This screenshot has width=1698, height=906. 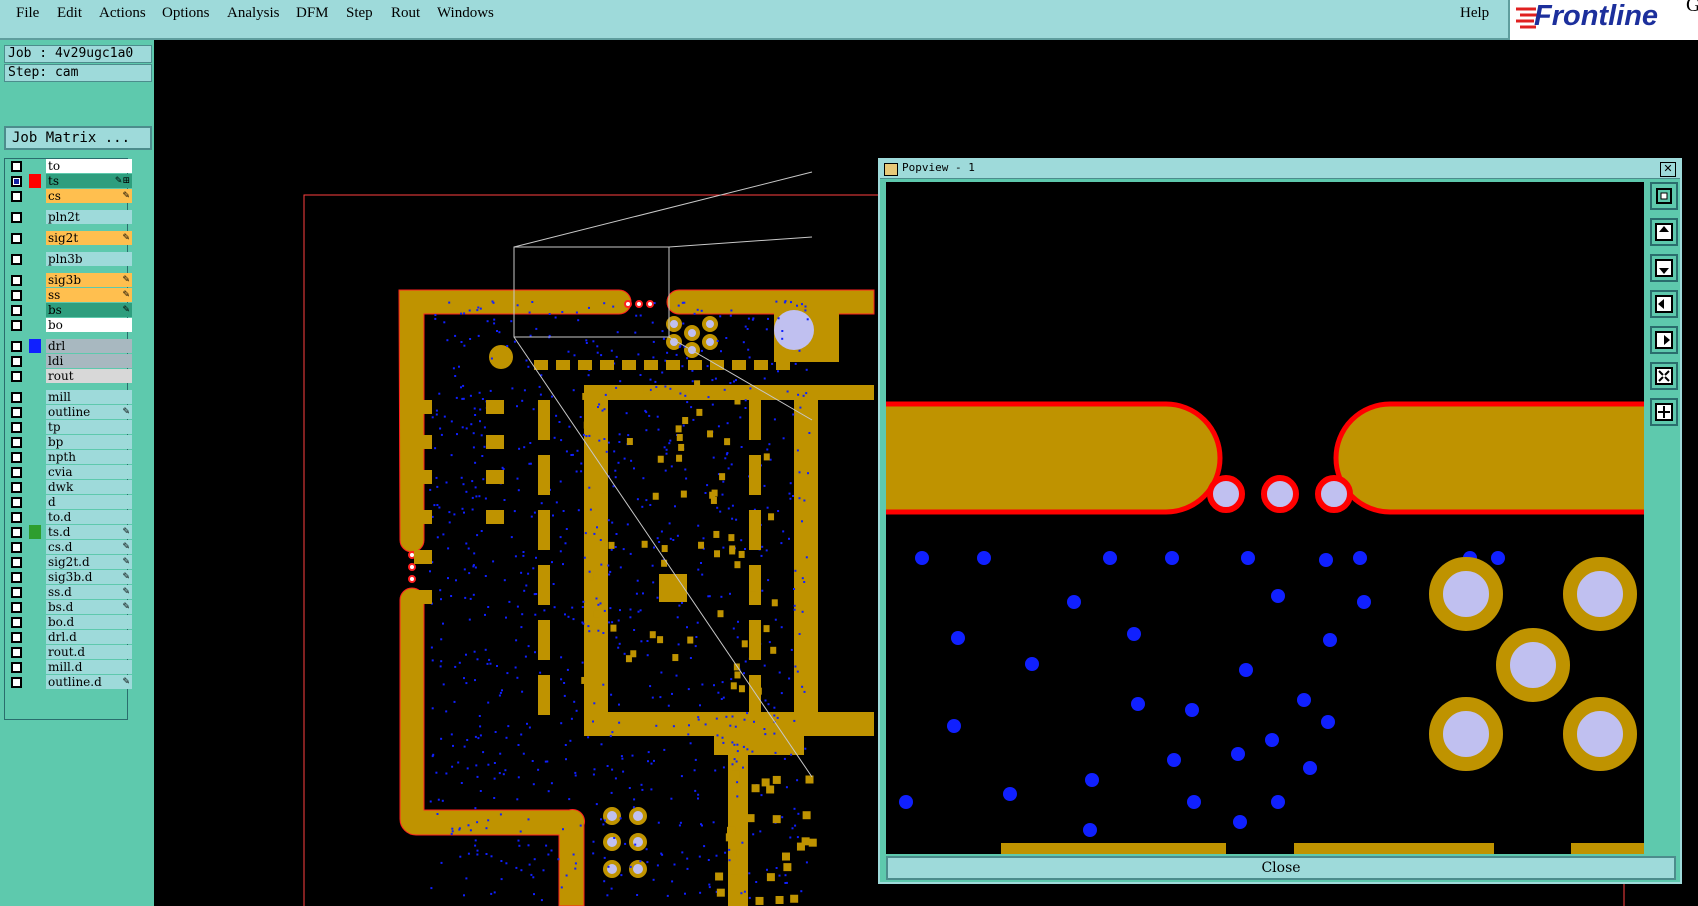 I want to click on layer-name: bp, so click(x=89, y=442).